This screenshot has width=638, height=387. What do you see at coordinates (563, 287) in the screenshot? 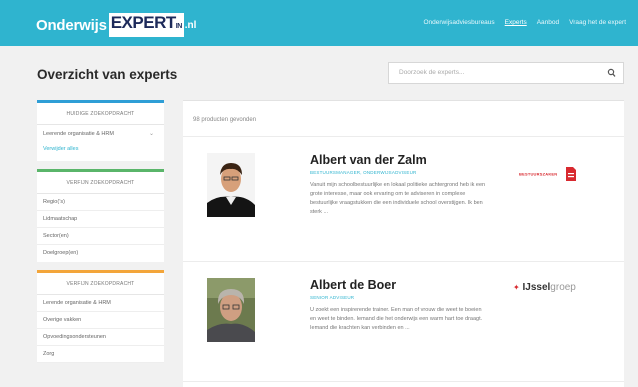
I see `company-logo-rest: groep` at bounding box center [563, 287].